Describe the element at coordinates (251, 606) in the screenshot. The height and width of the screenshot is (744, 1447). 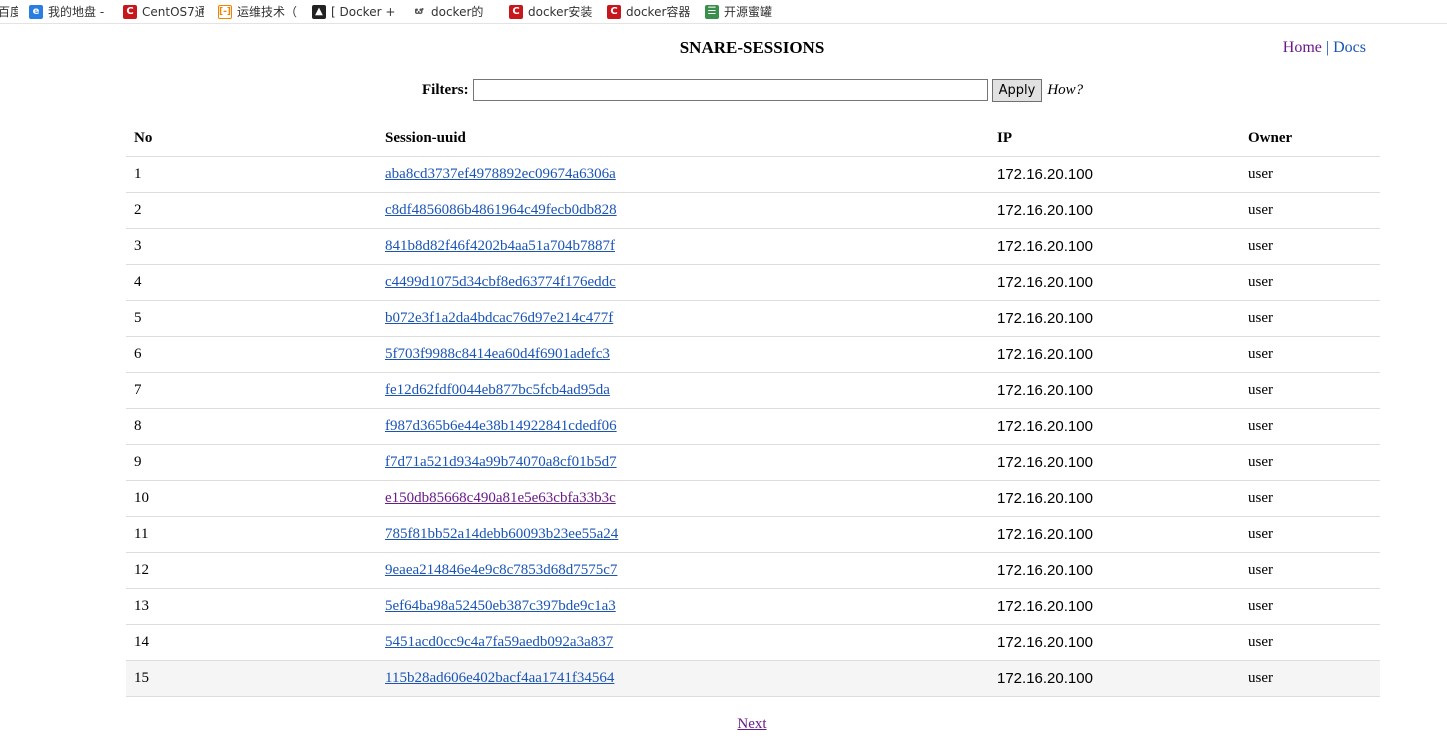
I see `row-number: 13` at that location.